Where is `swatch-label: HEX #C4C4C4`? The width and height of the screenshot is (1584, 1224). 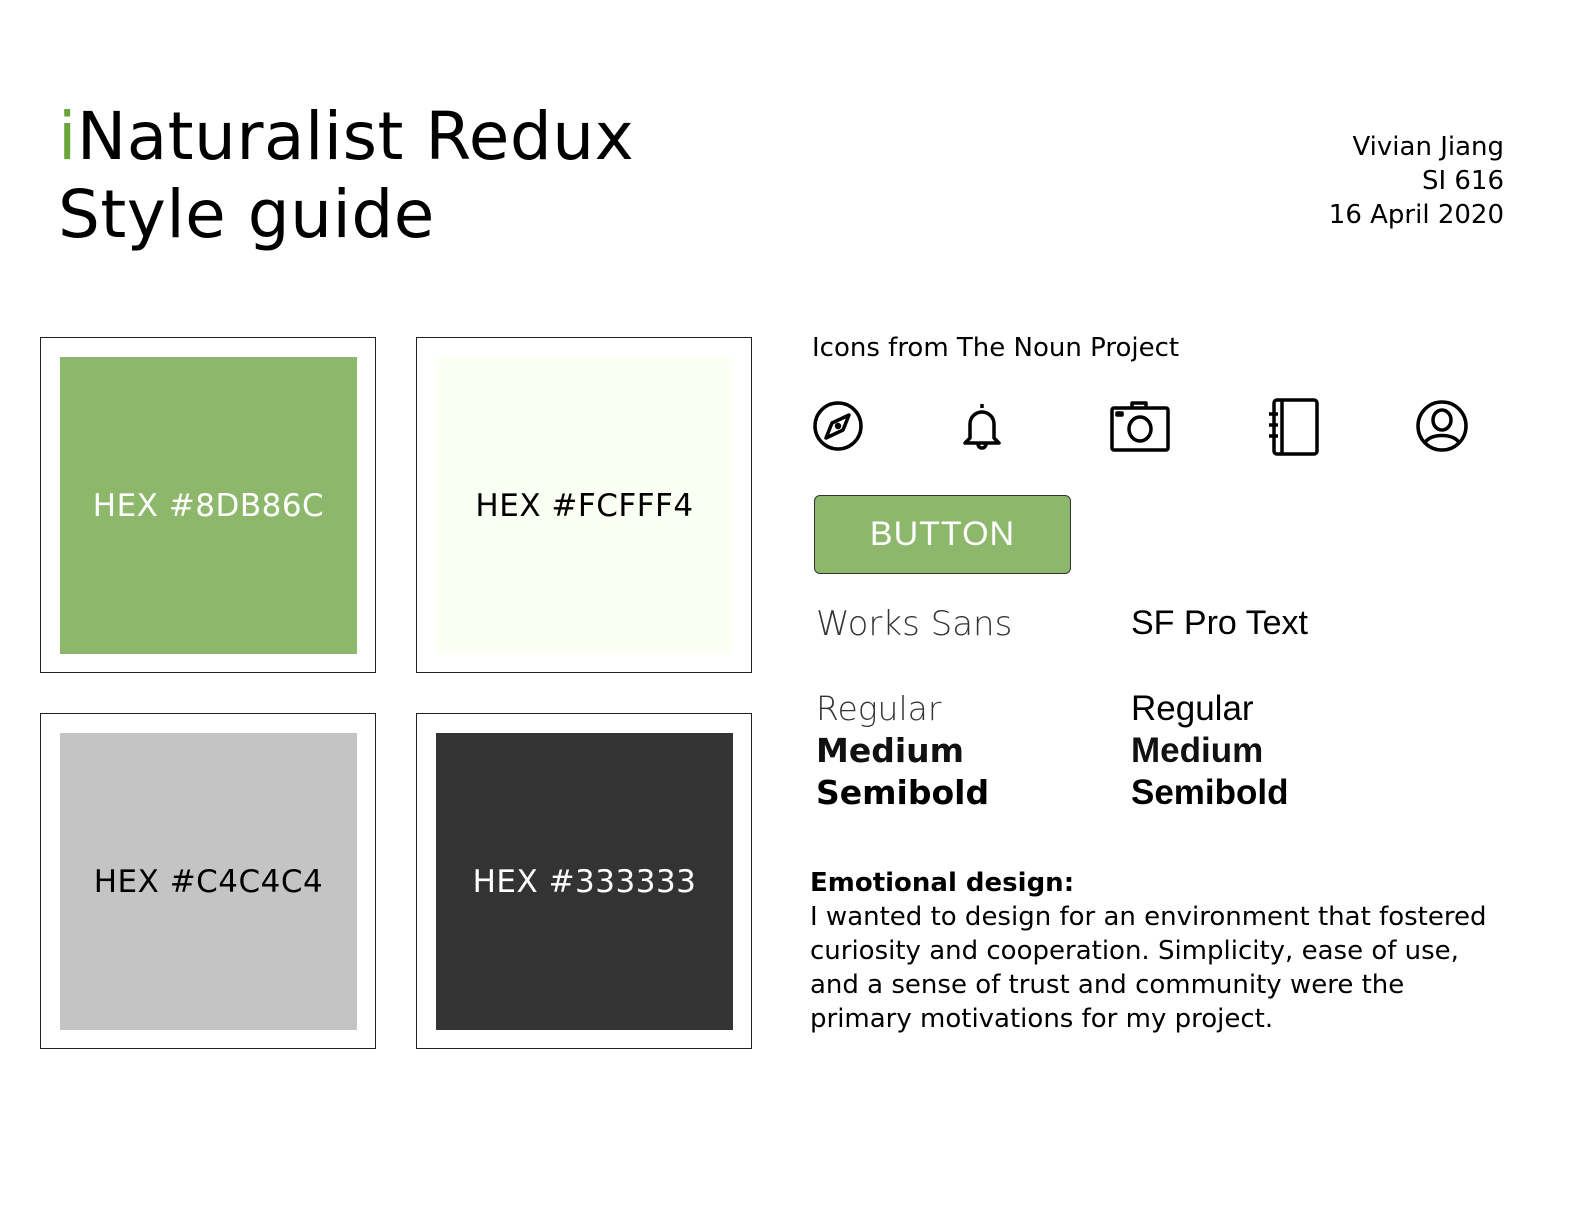 swatch-label: HEX #C4C4C4 is located at coordinates (208, 881).